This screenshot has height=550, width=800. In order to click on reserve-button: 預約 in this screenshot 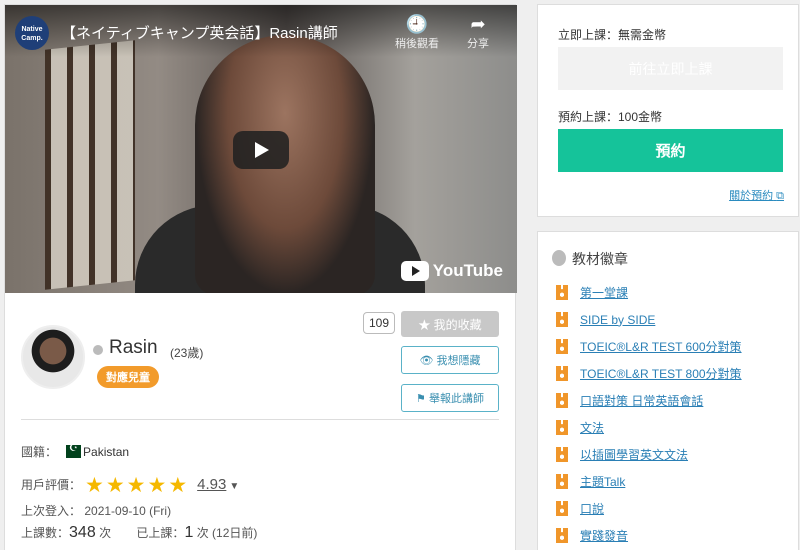, I will do `click(670, 150)`.